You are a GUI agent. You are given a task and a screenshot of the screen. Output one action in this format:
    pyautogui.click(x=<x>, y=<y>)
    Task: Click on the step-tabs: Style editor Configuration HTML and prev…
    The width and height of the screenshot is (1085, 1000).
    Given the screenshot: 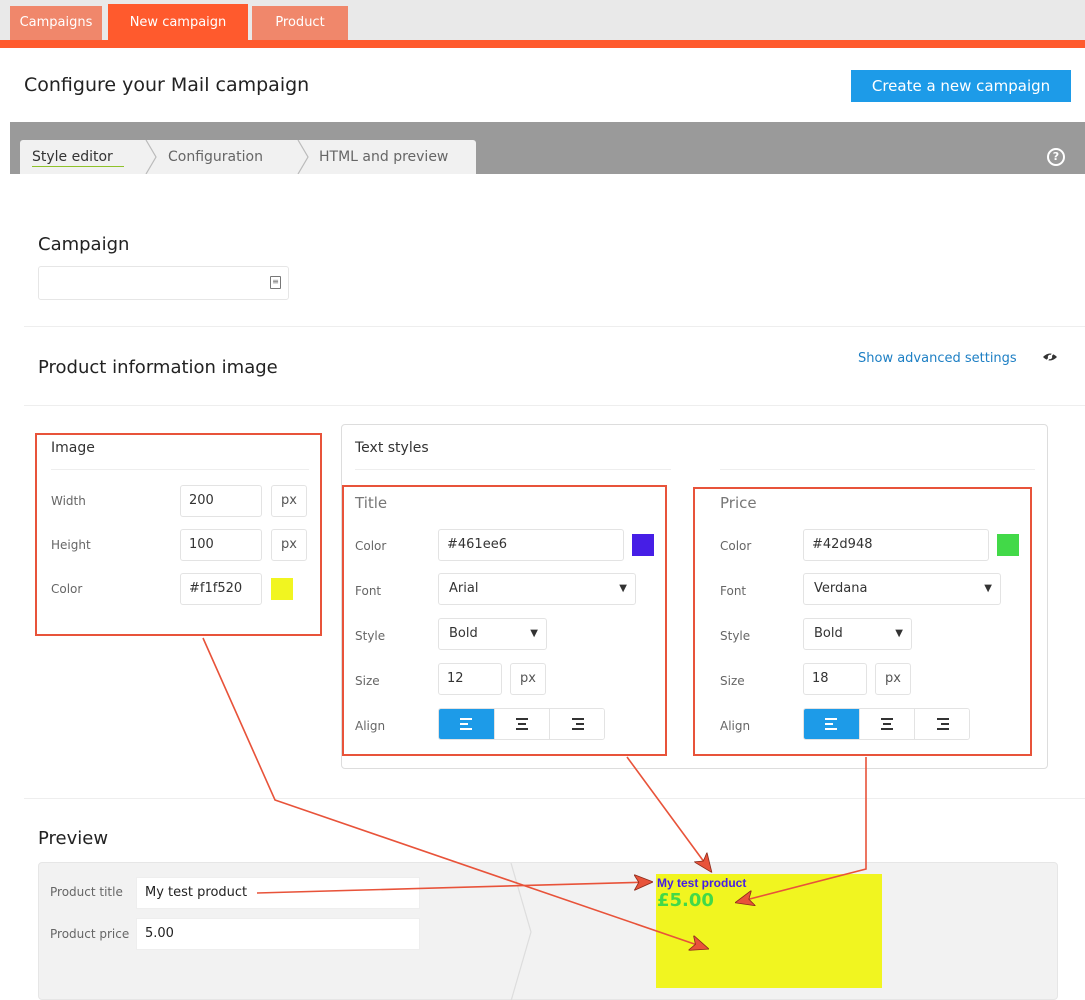 What is the action you would take?
    pyautogui.click(x=248, y=157)
    